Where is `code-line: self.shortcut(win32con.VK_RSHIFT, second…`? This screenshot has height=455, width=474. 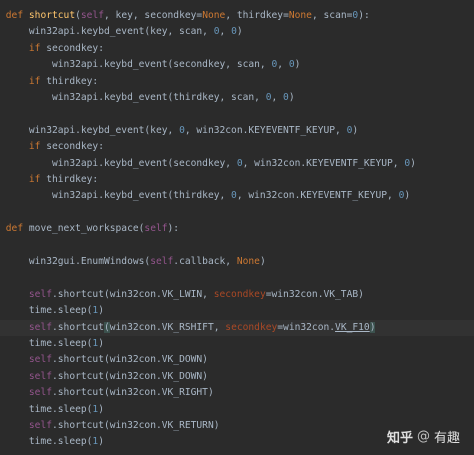
code-line: self.shortcut(win32con.VK_RSHIFT, second… is located at coordinates (237, 327).